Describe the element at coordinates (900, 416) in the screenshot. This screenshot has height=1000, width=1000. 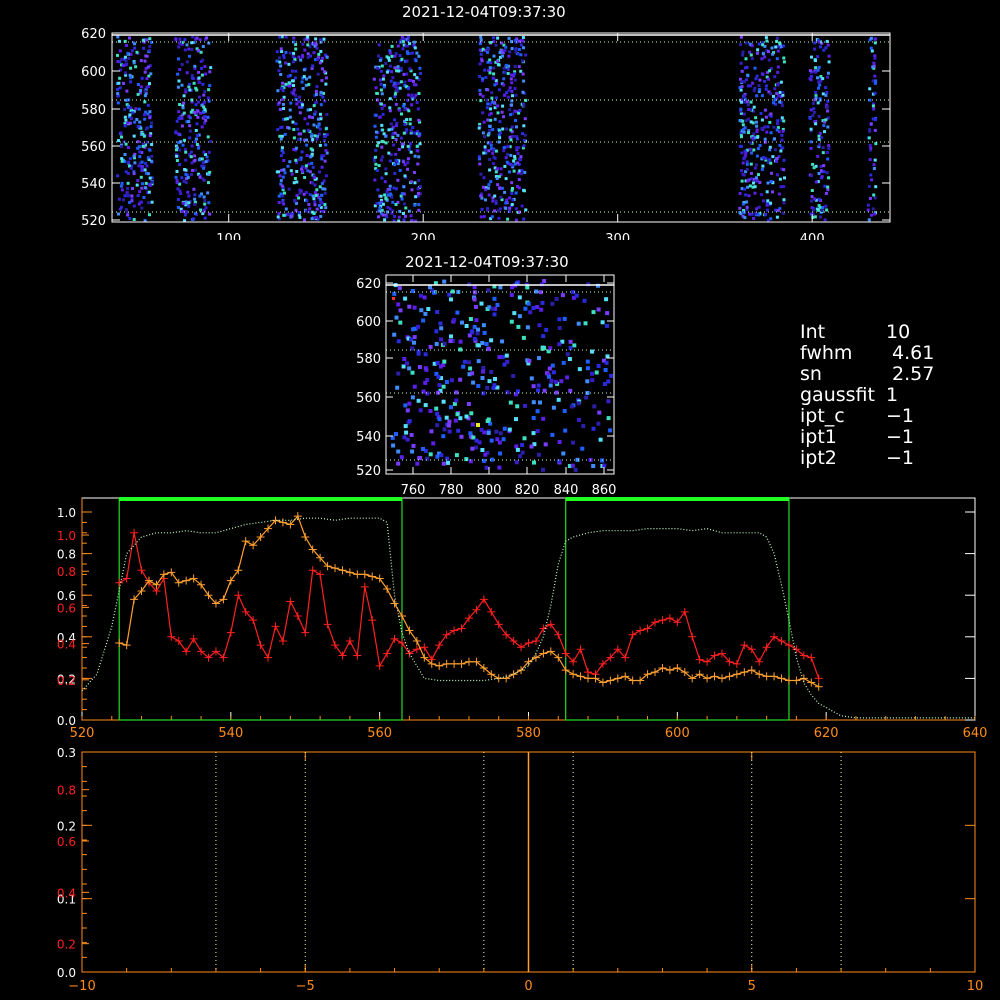
I see `stat-value: −1` at that location.